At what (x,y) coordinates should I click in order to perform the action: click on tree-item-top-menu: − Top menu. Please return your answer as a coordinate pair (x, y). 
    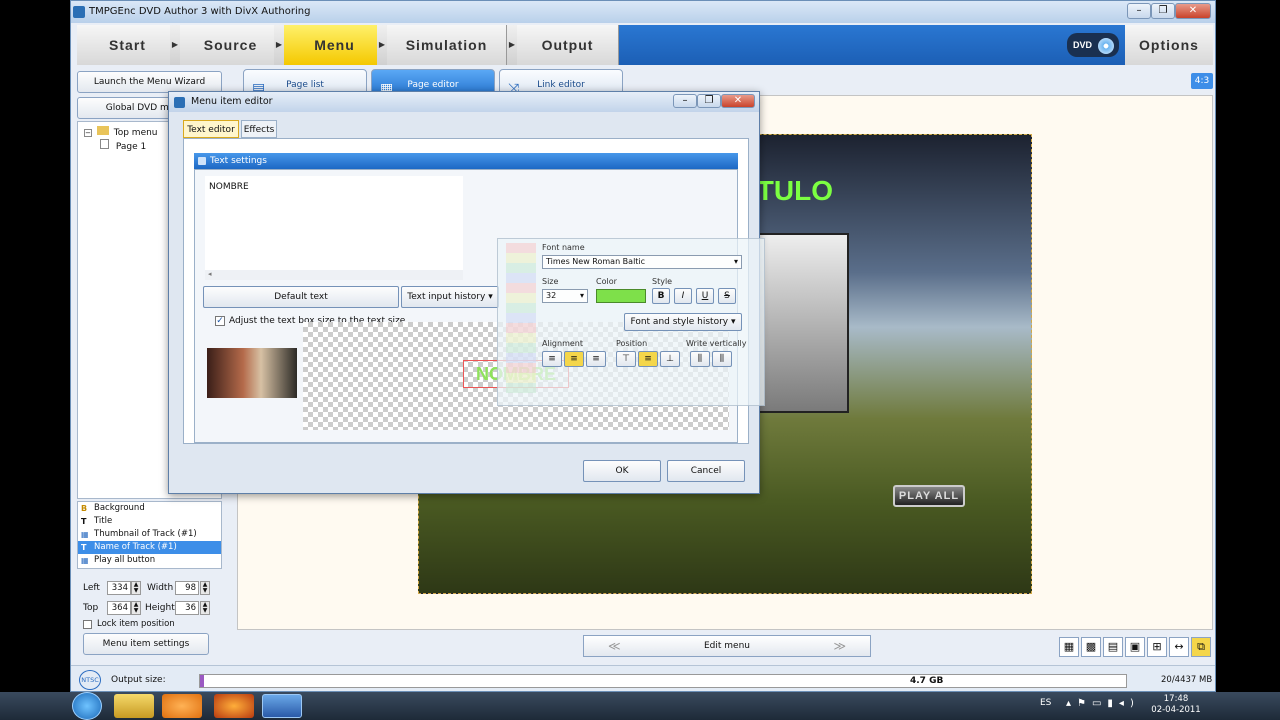
    Looking at the image, I should click on (121, 132).